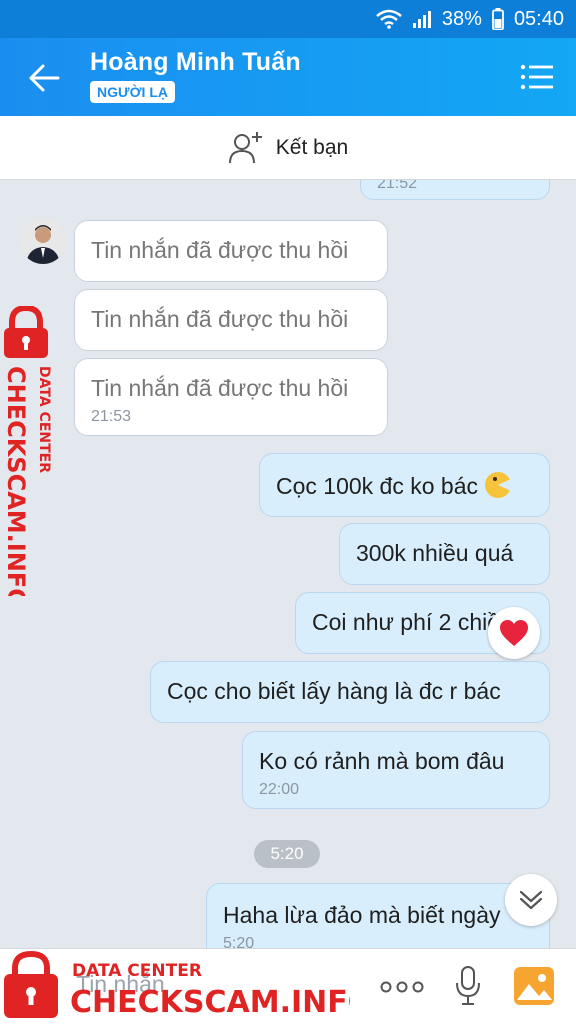  What do you see at coordinates (389, 19) in the screenshot?
I see `wifi-icon` at bounding box center [389, 19].